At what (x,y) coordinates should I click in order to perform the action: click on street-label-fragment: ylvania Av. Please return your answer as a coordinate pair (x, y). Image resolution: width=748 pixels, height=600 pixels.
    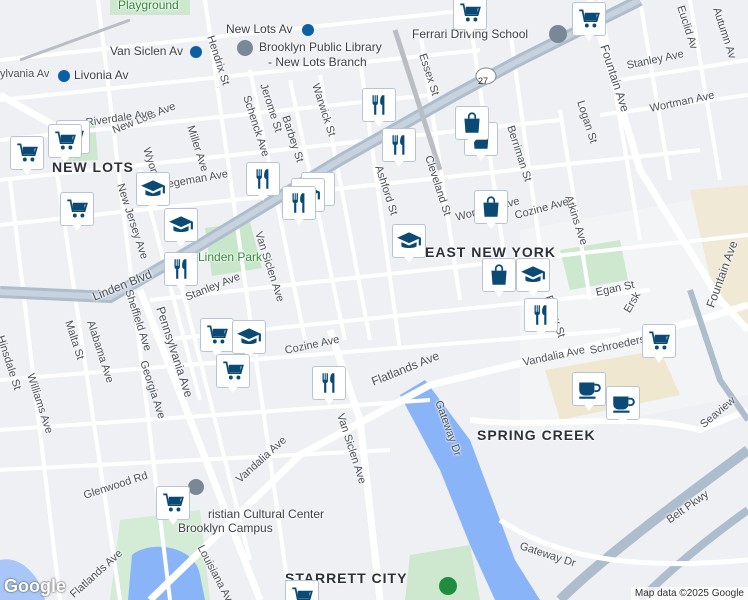
    Looking at the image, I should click on (25, 74).